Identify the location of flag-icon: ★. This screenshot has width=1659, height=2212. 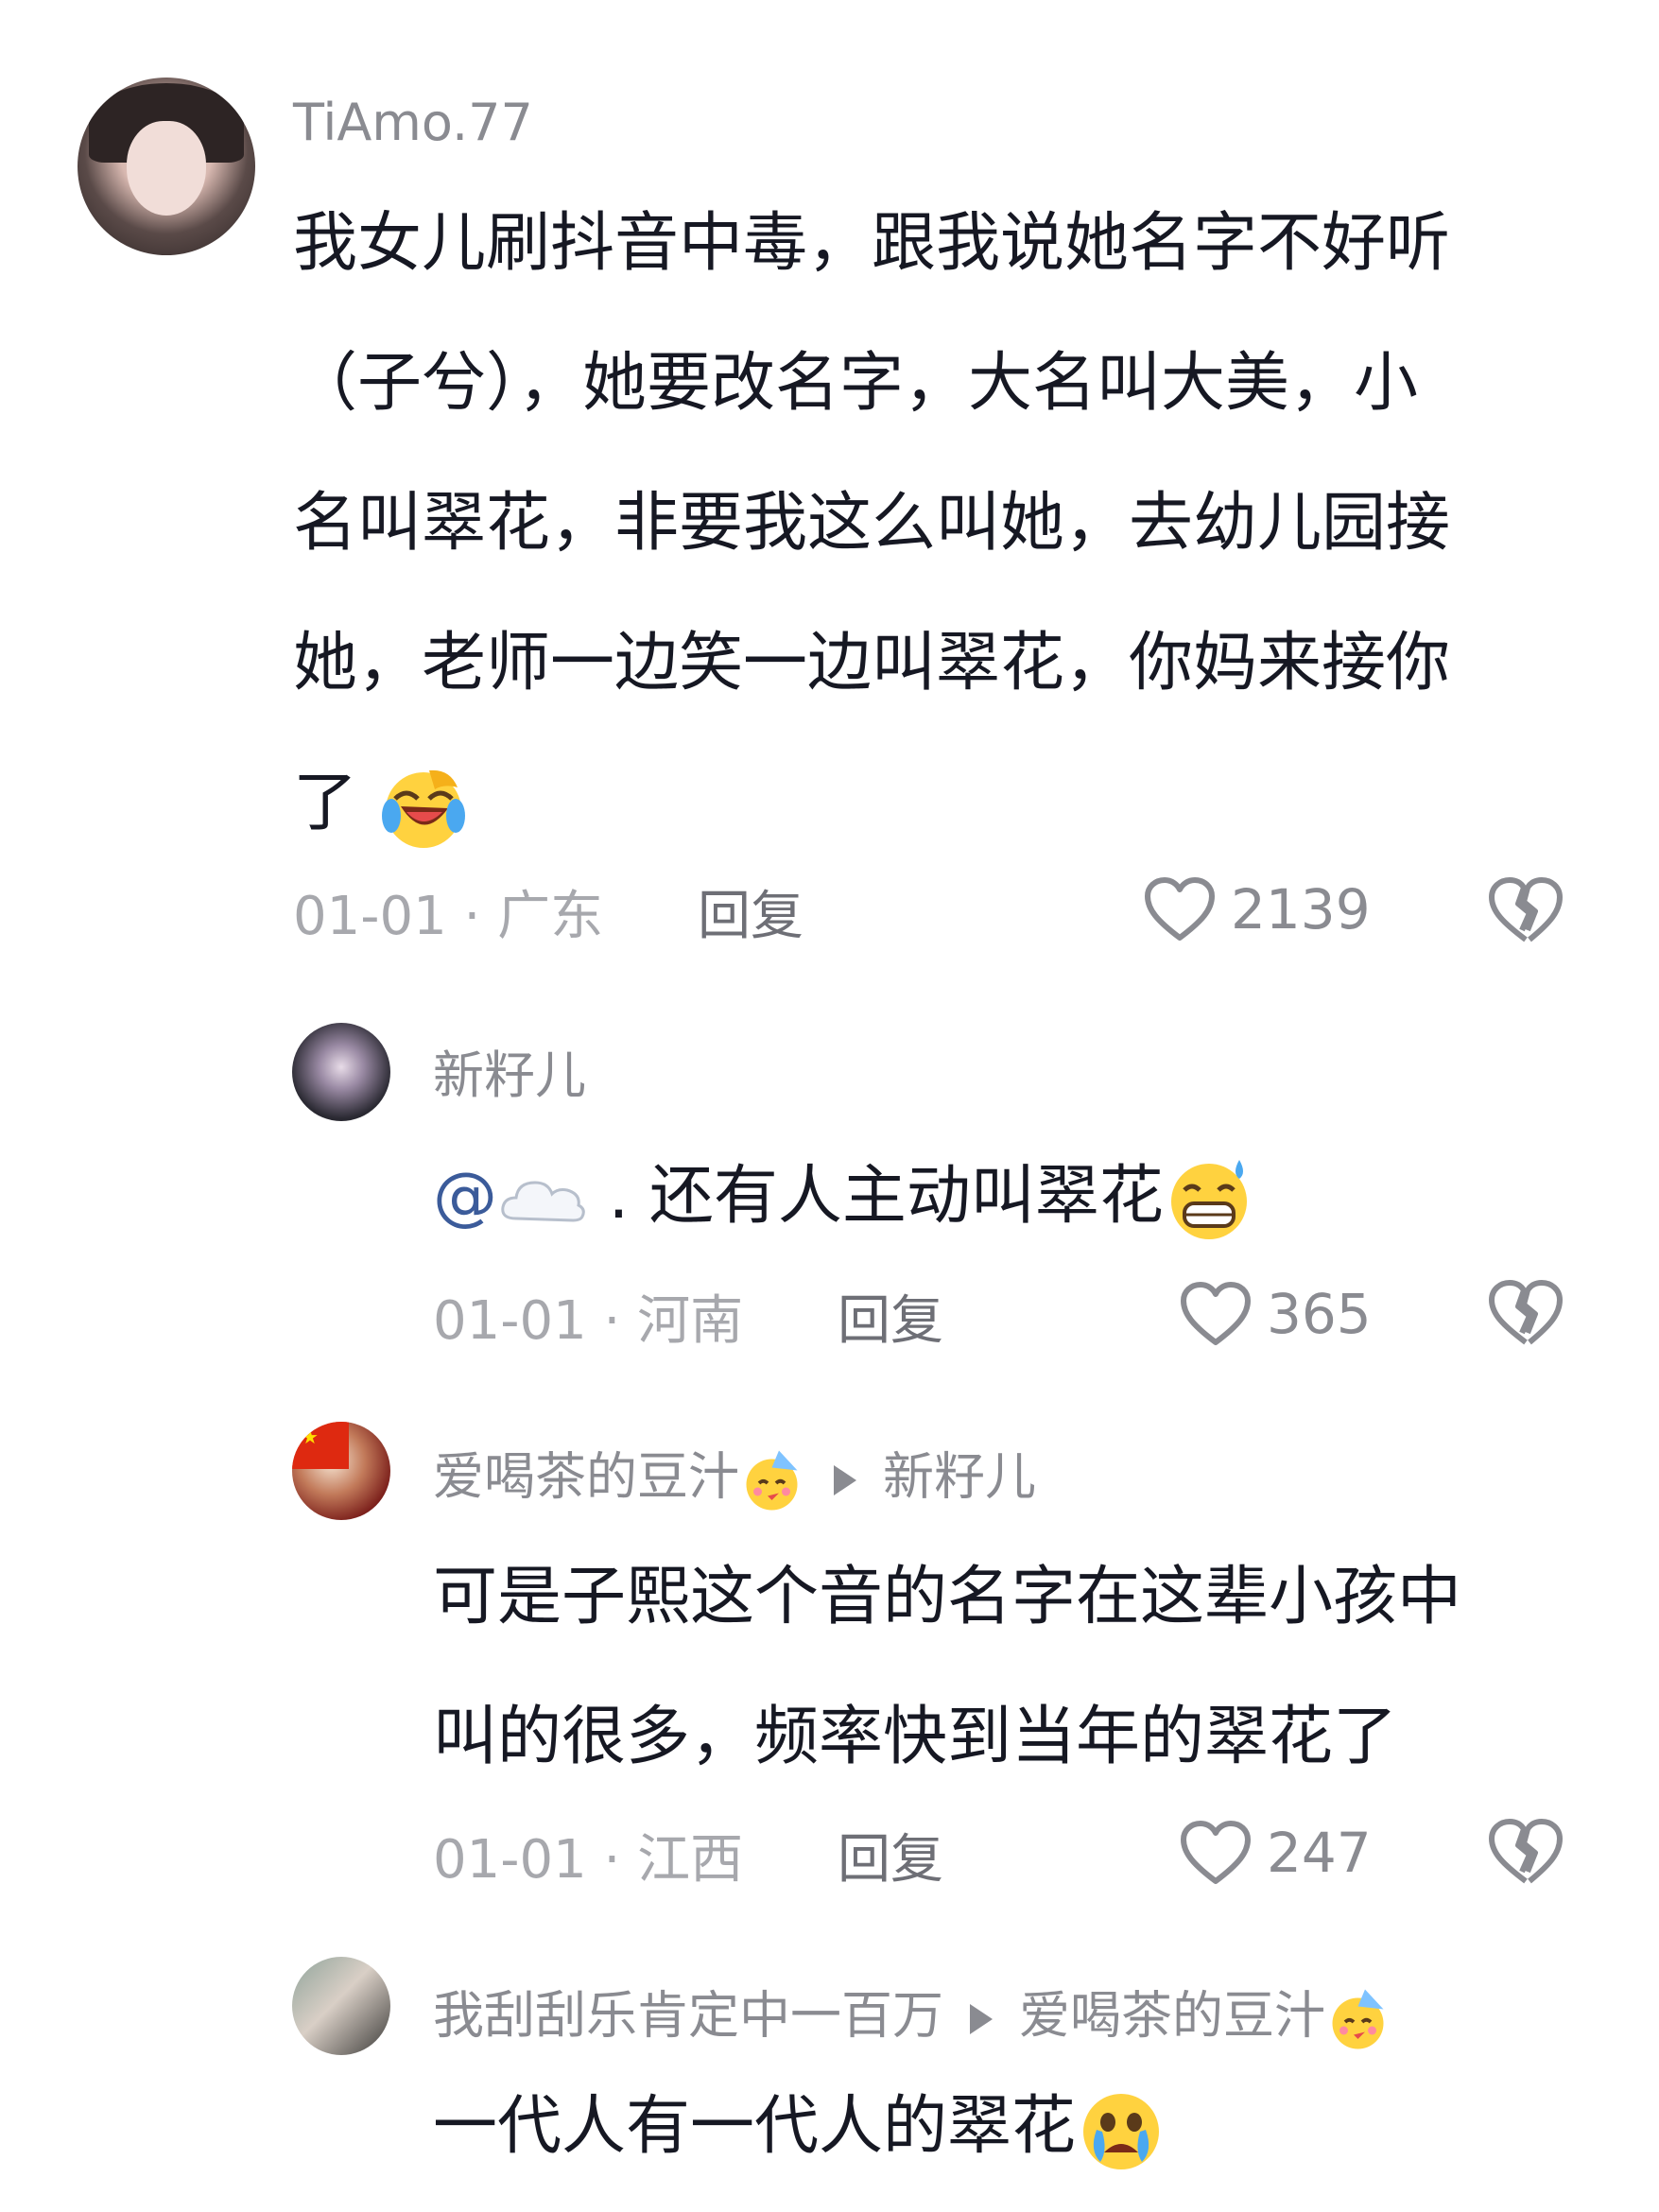
(320, 1445).